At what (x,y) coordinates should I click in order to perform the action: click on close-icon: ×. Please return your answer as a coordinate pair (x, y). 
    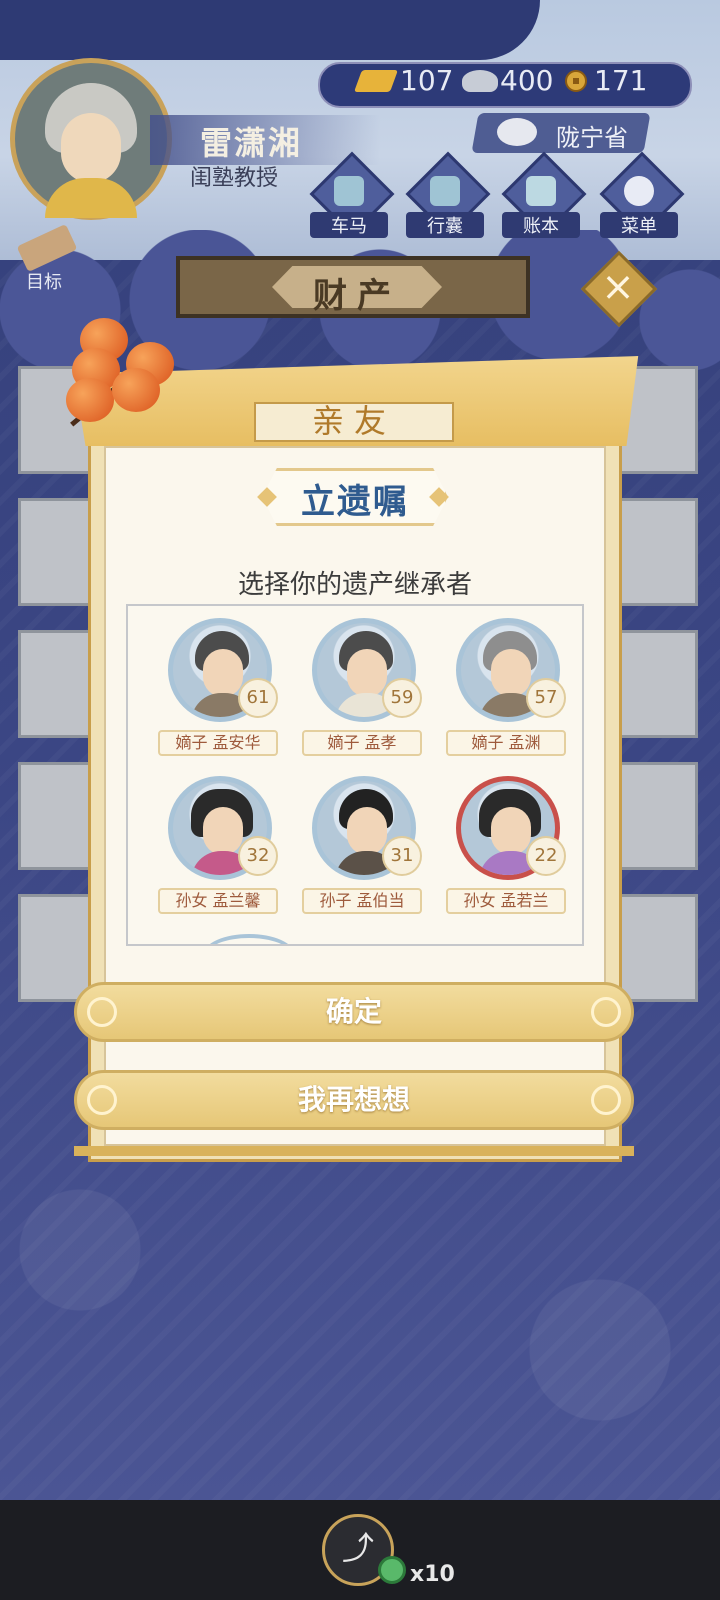
    Looking at the image, I should click on (618, 287).